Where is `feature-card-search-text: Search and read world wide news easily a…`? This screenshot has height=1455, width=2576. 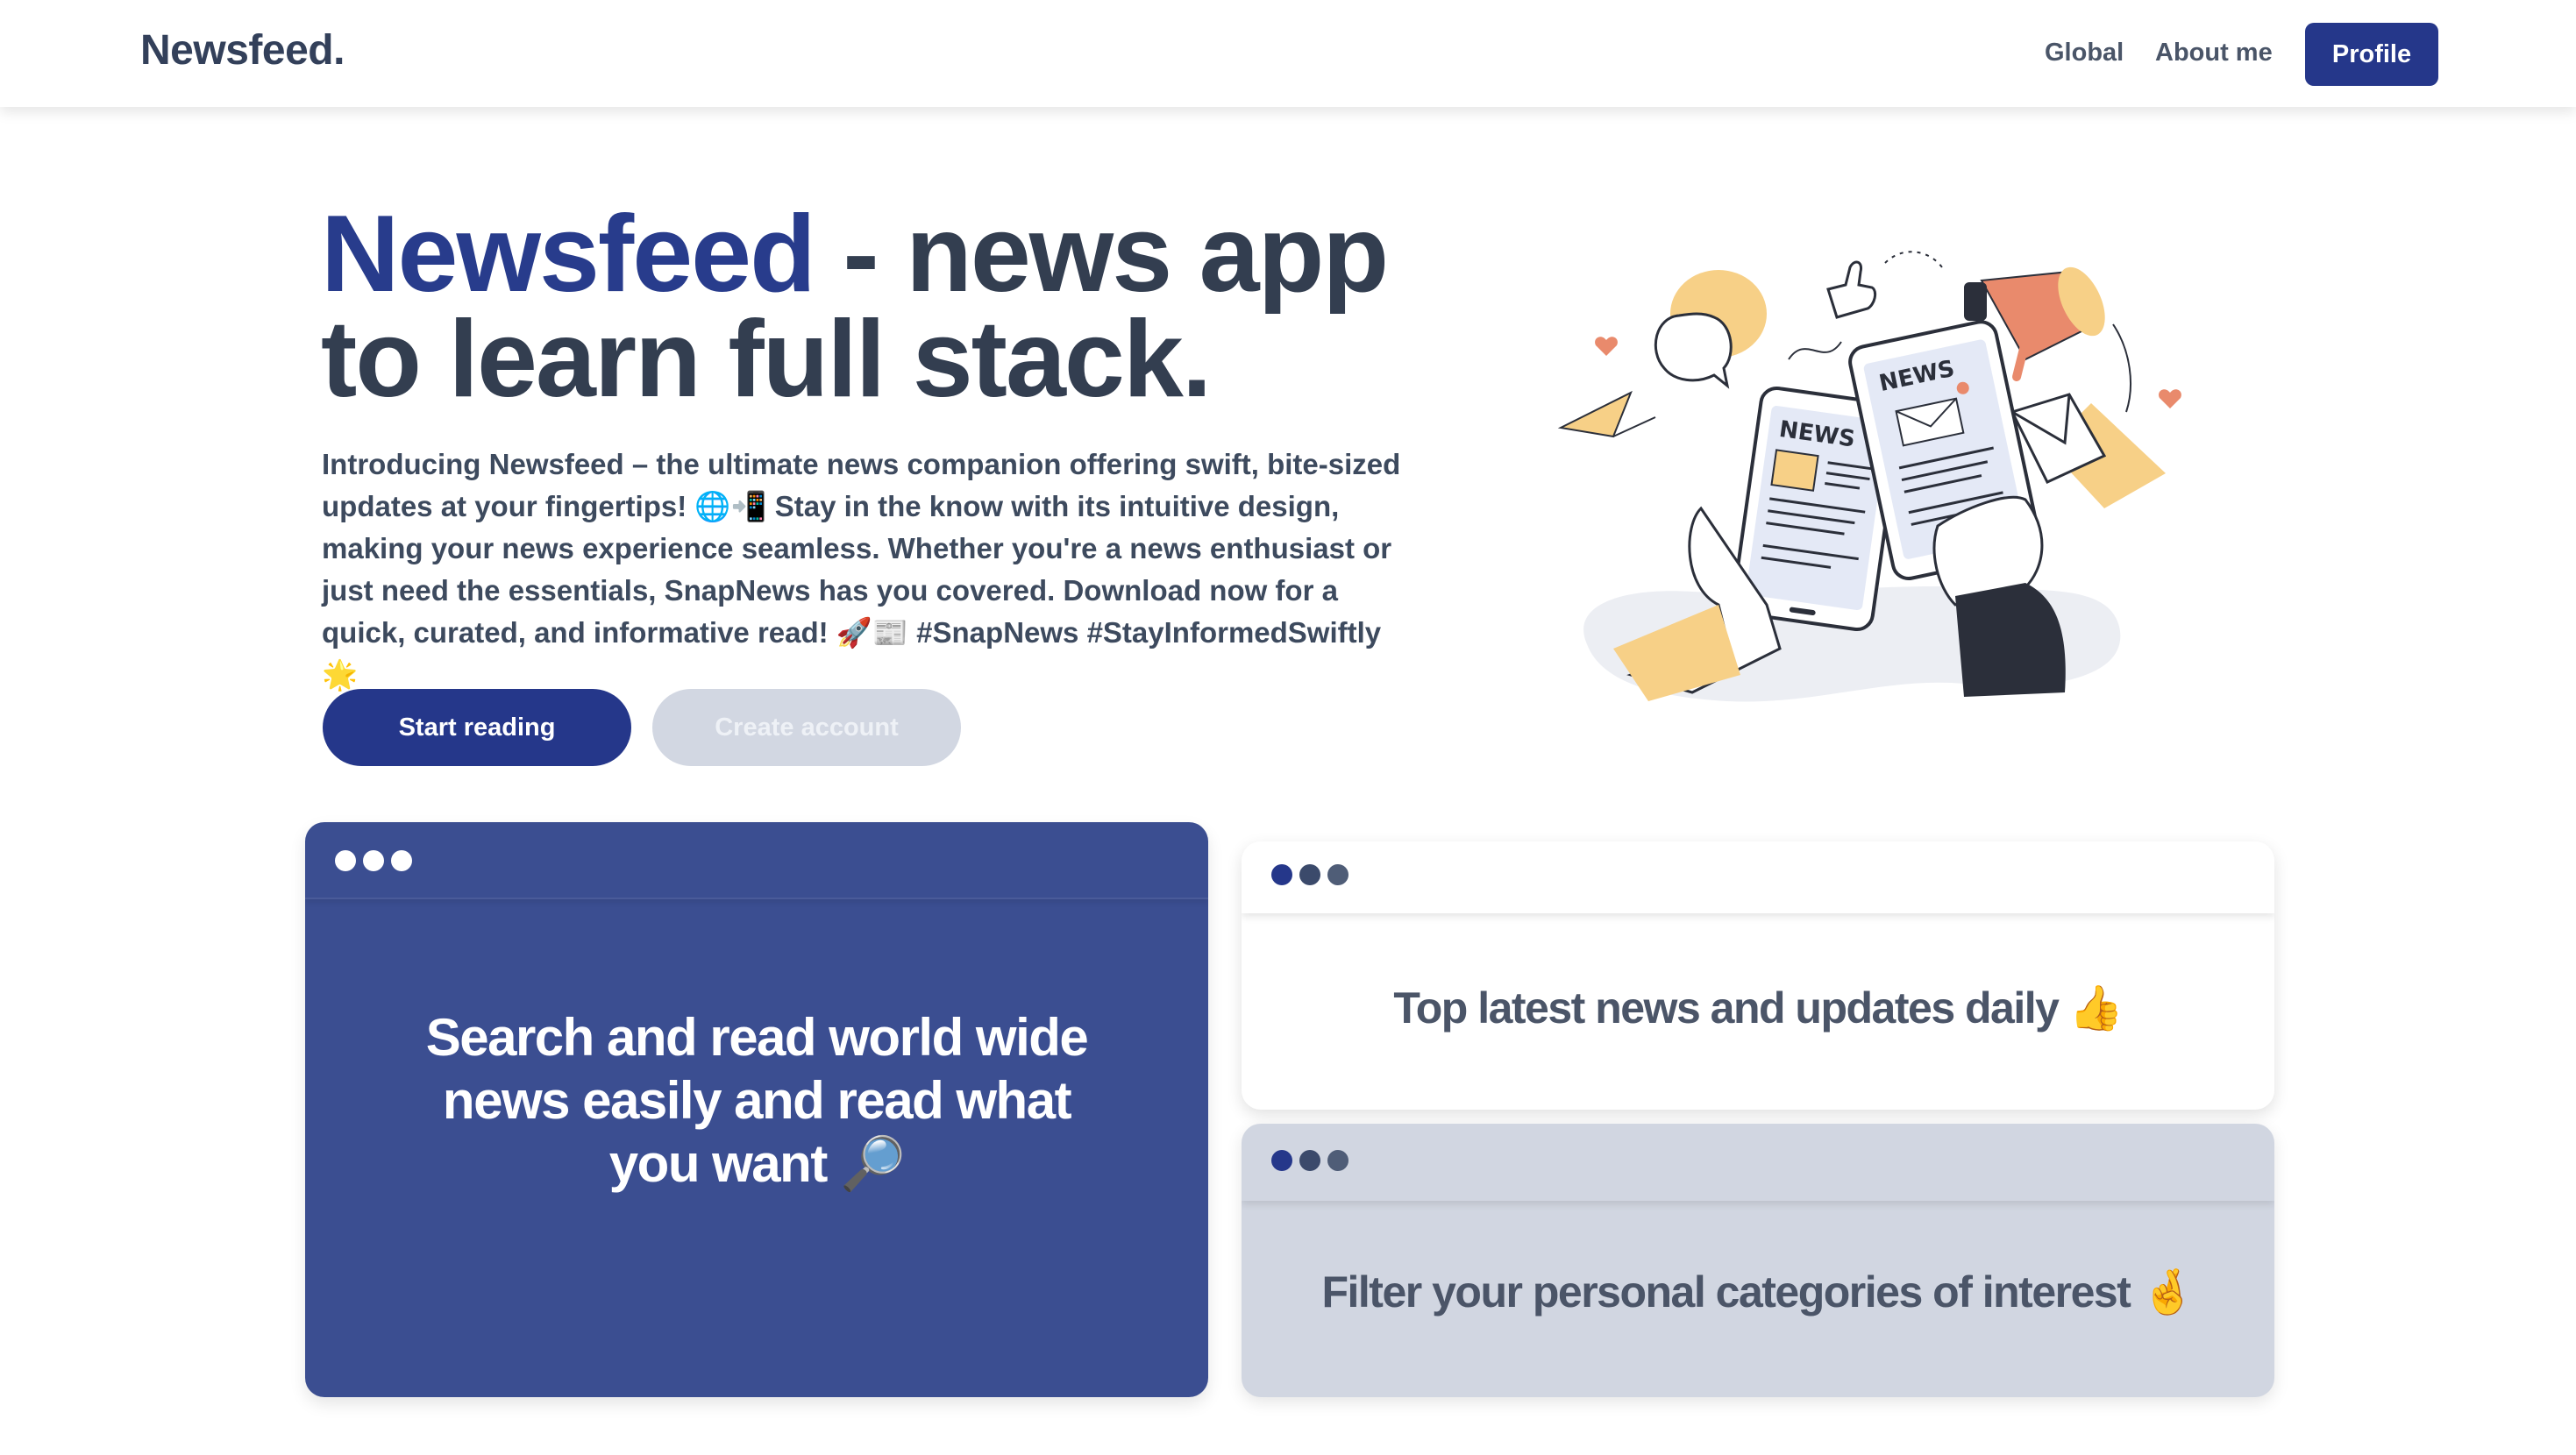
feature-card-search-text: Search and read world wide news easily a… is located at coordinates (757, 1100).